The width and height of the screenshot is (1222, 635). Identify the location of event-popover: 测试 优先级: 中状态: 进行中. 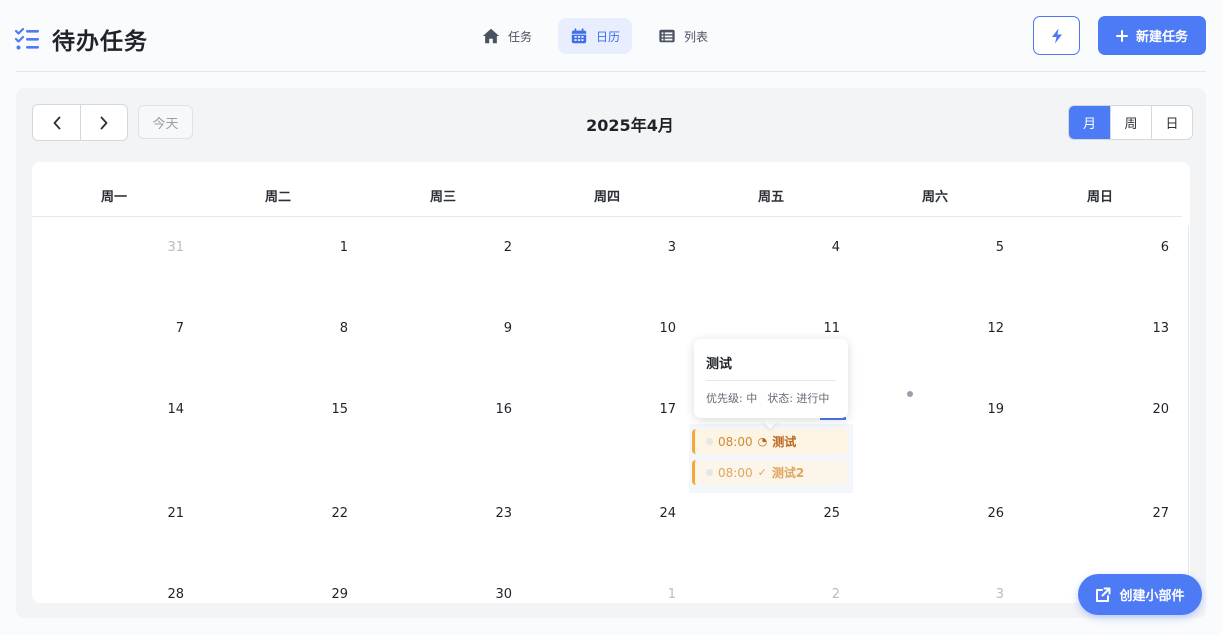
(771, 378).